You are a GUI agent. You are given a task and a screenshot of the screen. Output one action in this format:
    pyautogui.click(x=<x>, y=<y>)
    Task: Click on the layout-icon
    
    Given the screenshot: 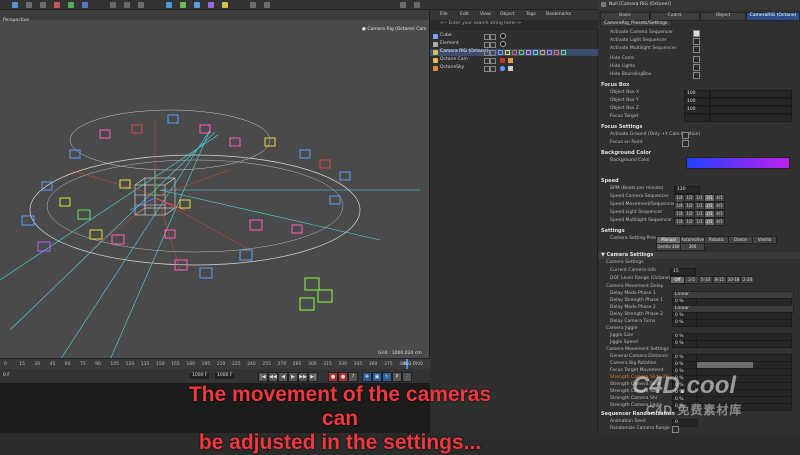 What is the action you would take?
    pyautogui.click(x=403, y=5)
    